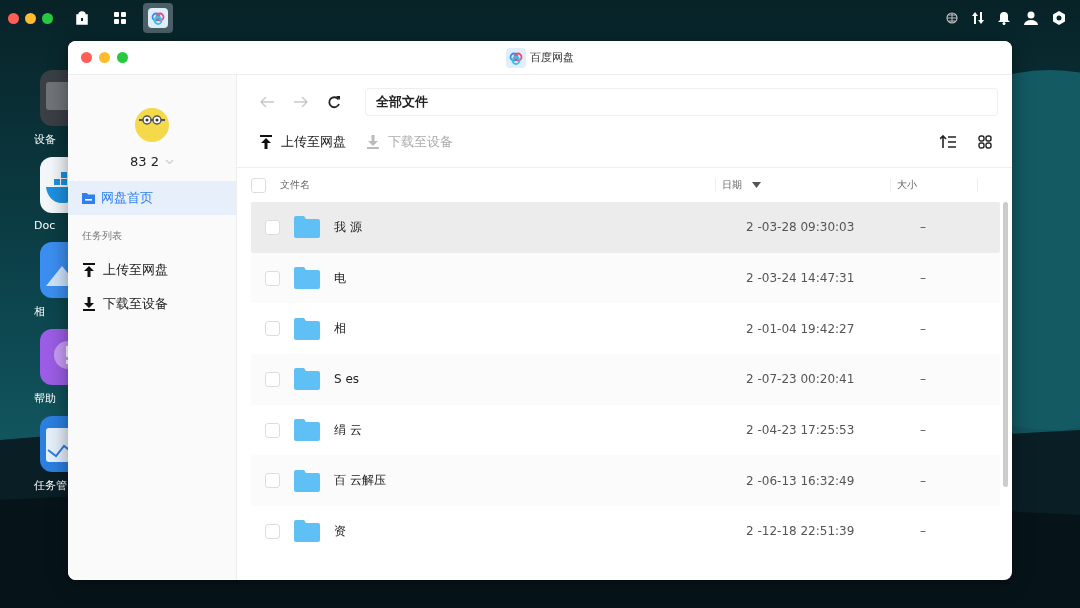  What do you see at coordinates (40, 311) in the screenshot?
I see `app-label: 相` at bounding box center [40, 311].